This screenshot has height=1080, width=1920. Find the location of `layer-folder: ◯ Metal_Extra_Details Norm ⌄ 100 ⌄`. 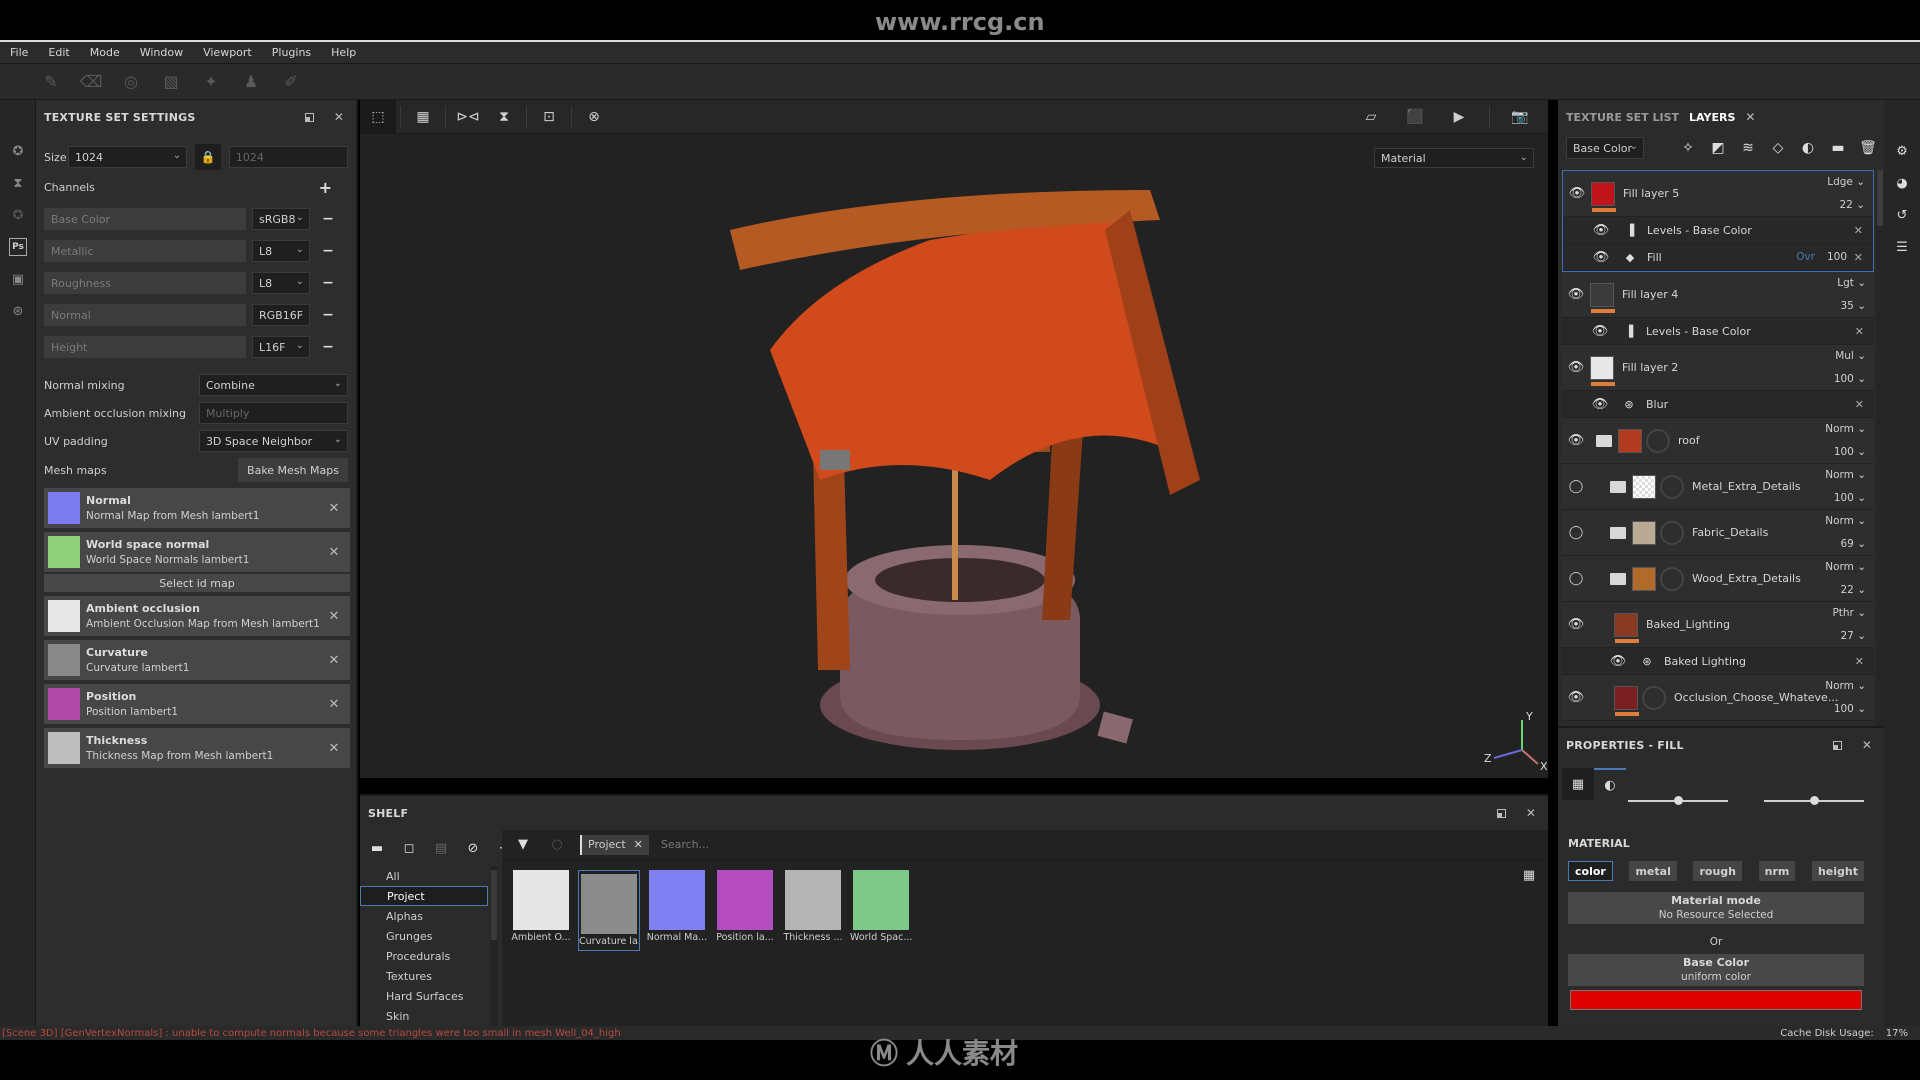

layer-folder: ◯ Metal_Extra_Details Norm ⌄ 100 ⌄ is located at coordinates (1718, 487).